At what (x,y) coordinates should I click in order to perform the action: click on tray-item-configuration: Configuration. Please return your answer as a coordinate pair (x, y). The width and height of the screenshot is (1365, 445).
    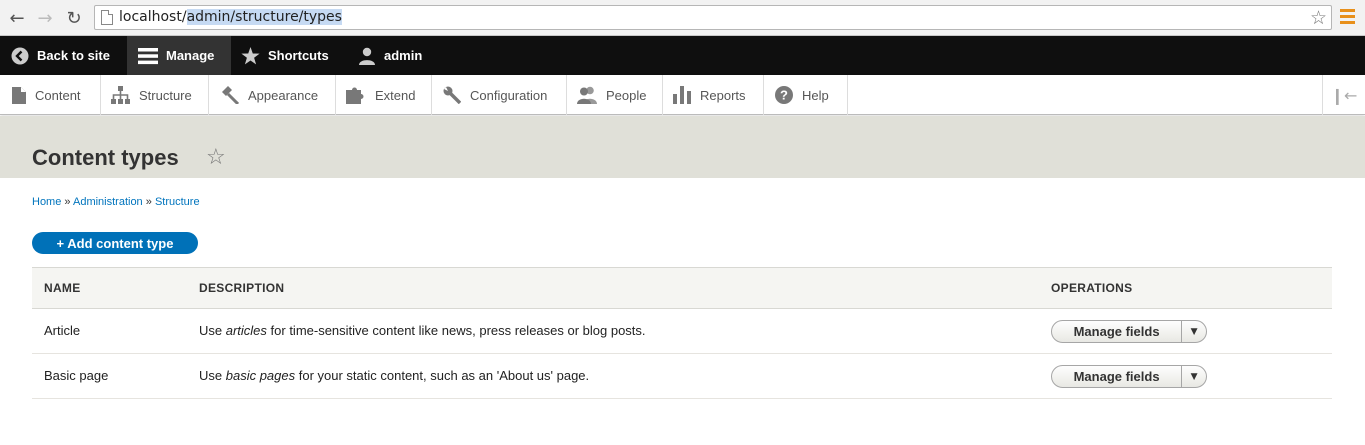
    Looking at the image, I should click on (499, 95).